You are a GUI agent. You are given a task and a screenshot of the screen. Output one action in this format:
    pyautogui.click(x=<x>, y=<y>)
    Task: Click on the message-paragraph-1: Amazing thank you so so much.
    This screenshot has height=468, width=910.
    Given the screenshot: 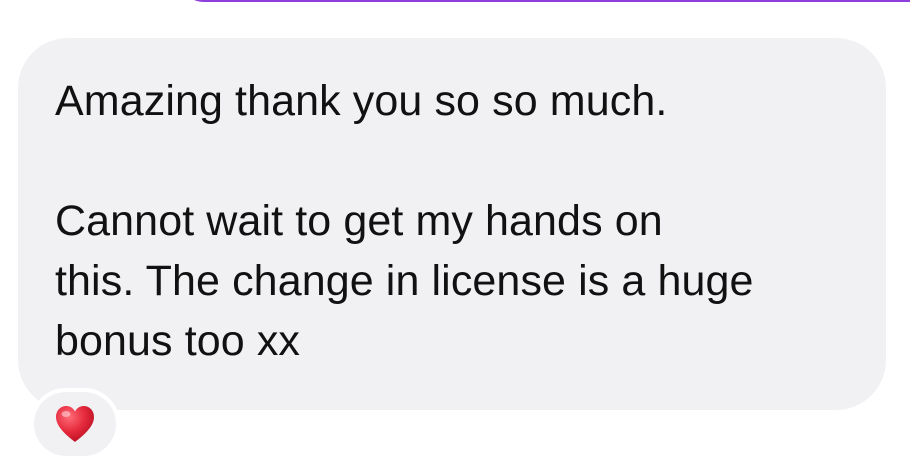 What is the action you would take?
    pyautogui.click(x=361, y=101)
    